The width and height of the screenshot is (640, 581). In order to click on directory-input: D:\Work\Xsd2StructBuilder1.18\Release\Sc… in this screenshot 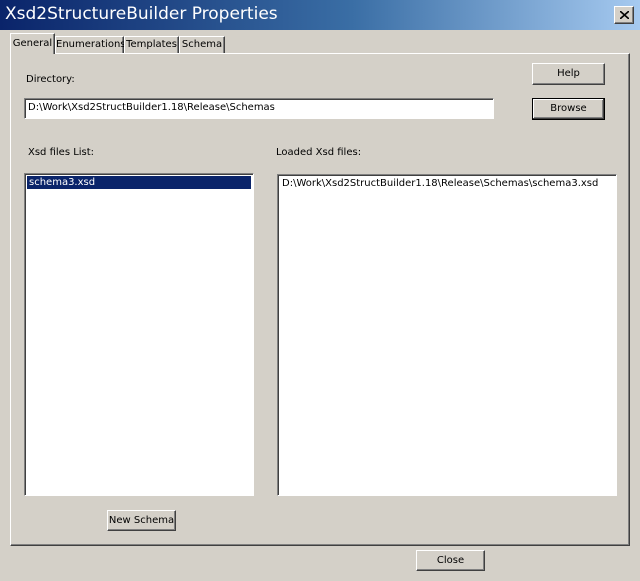, I will do `click(259, 108)`.